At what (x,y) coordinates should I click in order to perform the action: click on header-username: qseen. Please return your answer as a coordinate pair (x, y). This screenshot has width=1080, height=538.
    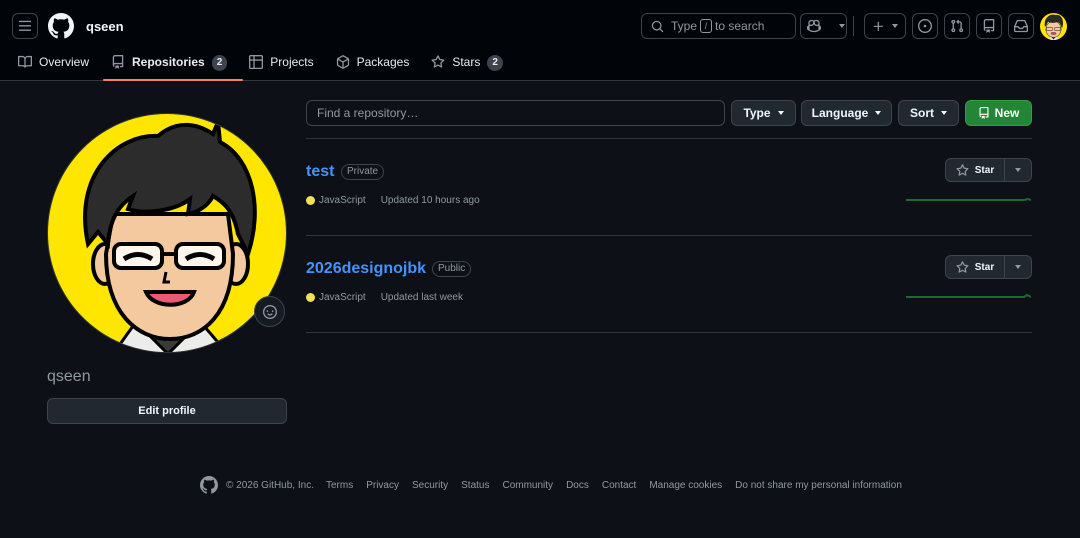
    Looking at the image, I should click on (105, 26).